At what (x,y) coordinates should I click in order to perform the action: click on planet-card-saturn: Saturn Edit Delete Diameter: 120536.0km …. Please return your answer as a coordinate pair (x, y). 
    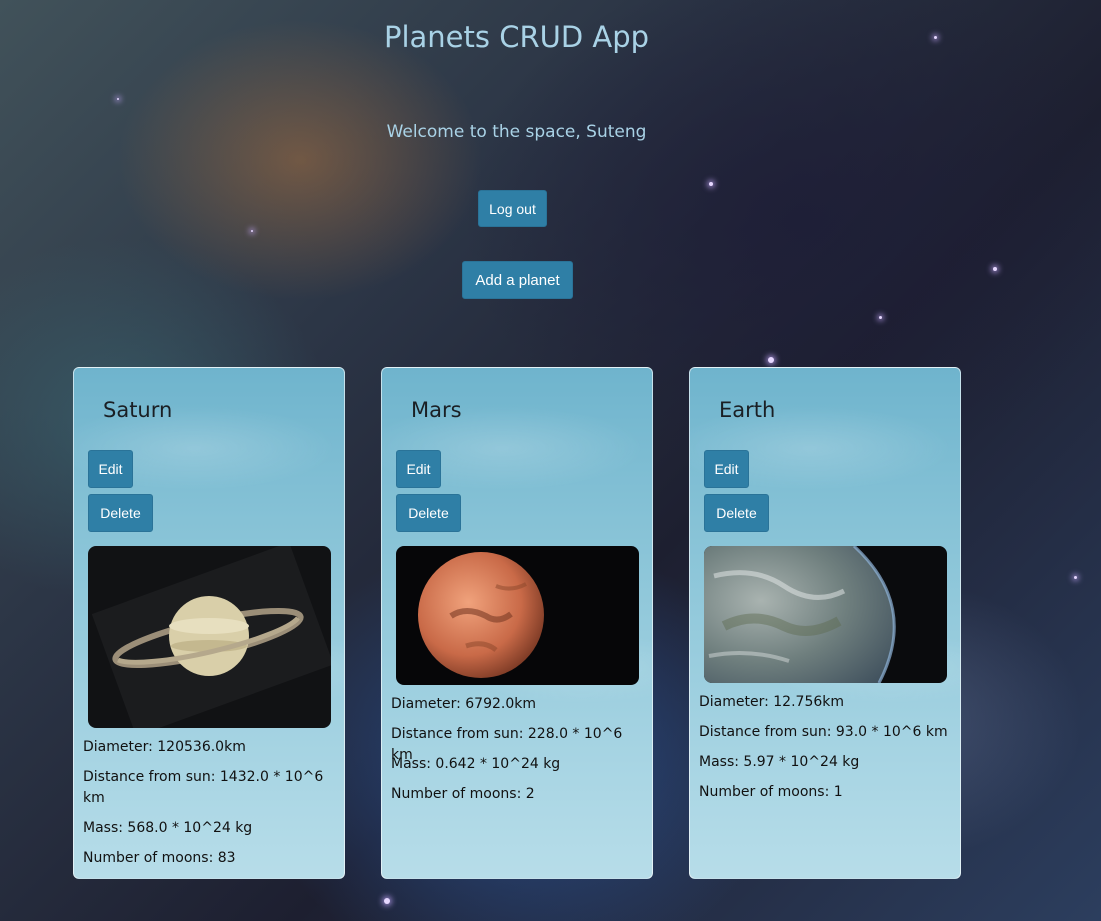
    Looking at the image, I should click on (209, 623).